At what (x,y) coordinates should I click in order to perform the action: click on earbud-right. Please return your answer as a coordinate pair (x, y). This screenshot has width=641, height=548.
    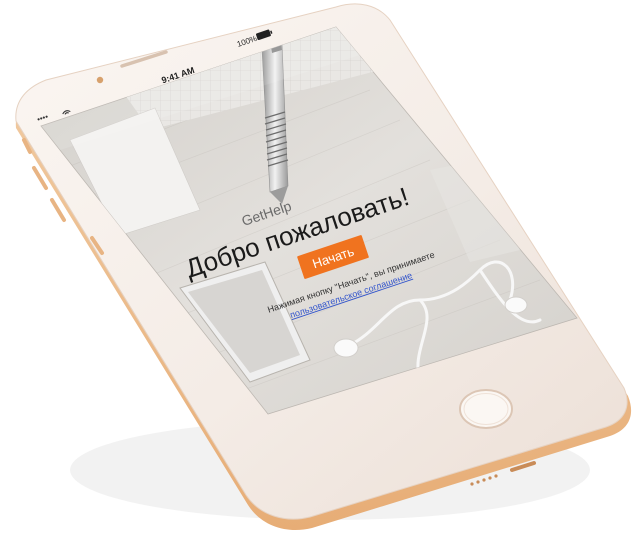
    Looking at the image, I should click on (516, 305).